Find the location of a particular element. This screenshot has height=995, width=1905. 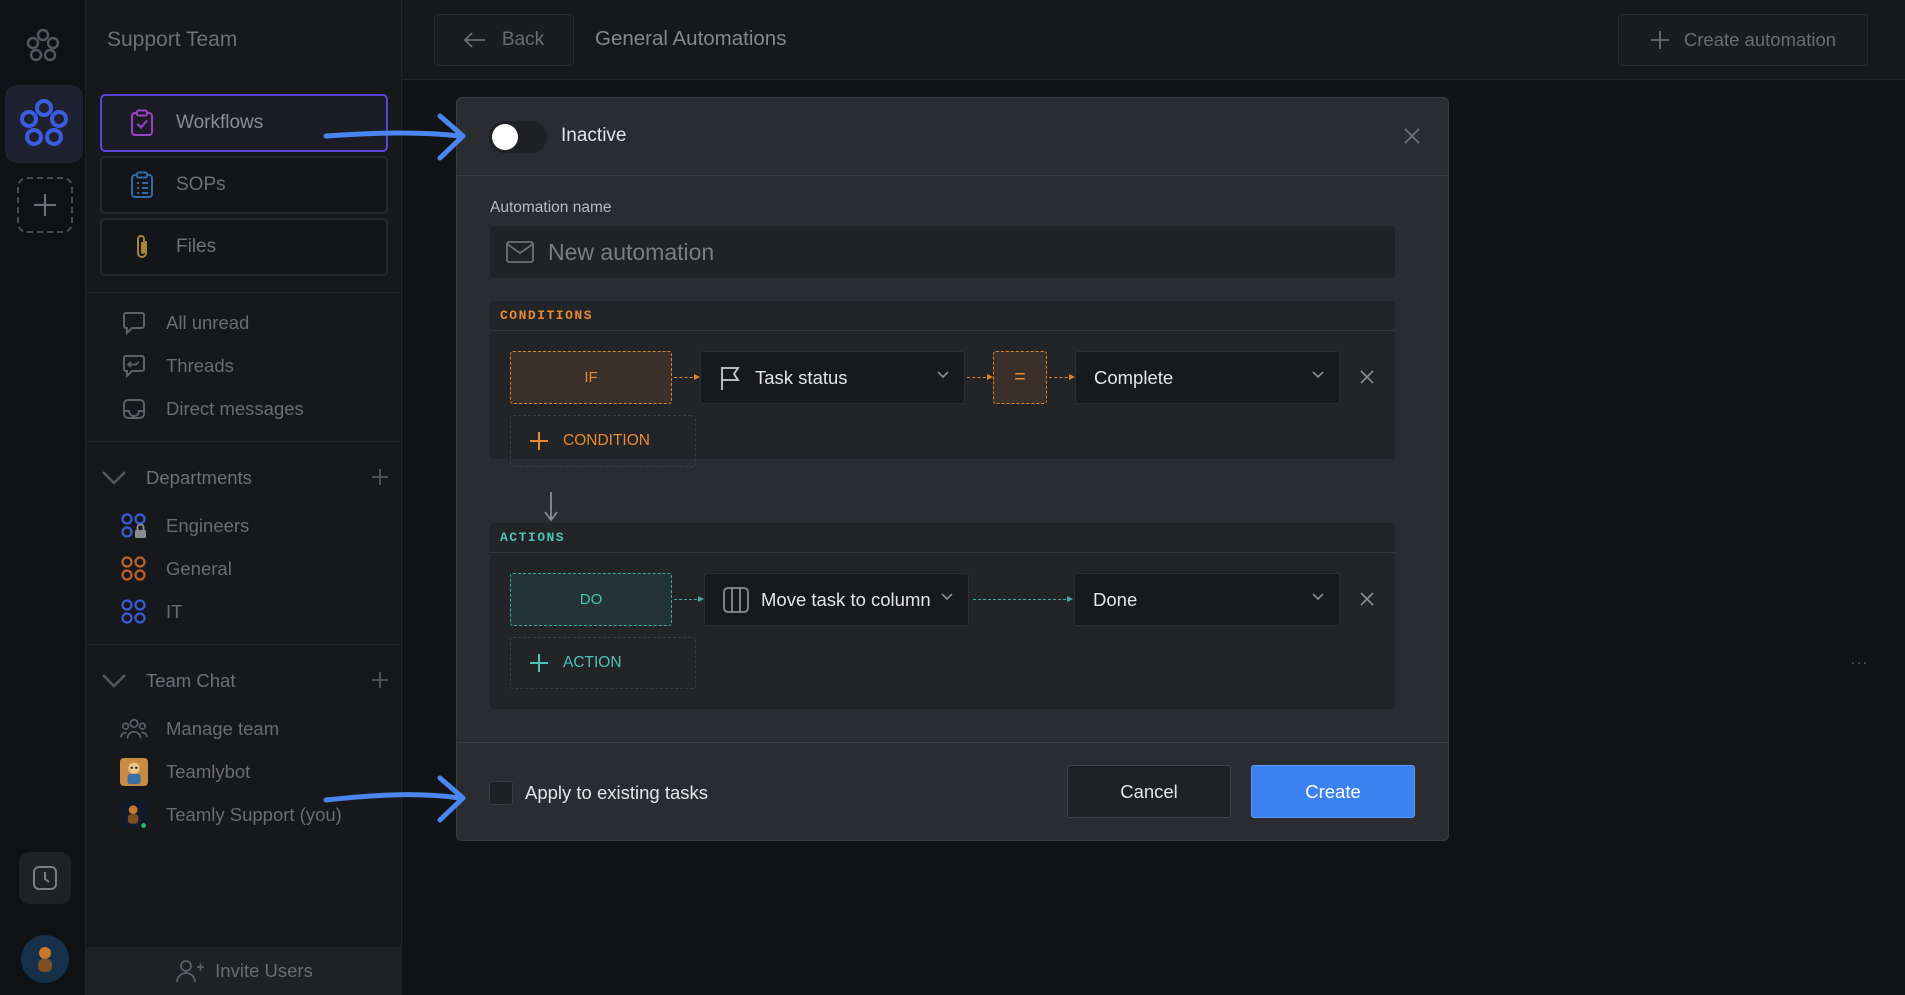

remove-condition-button is located at coordinates (1367, 377).